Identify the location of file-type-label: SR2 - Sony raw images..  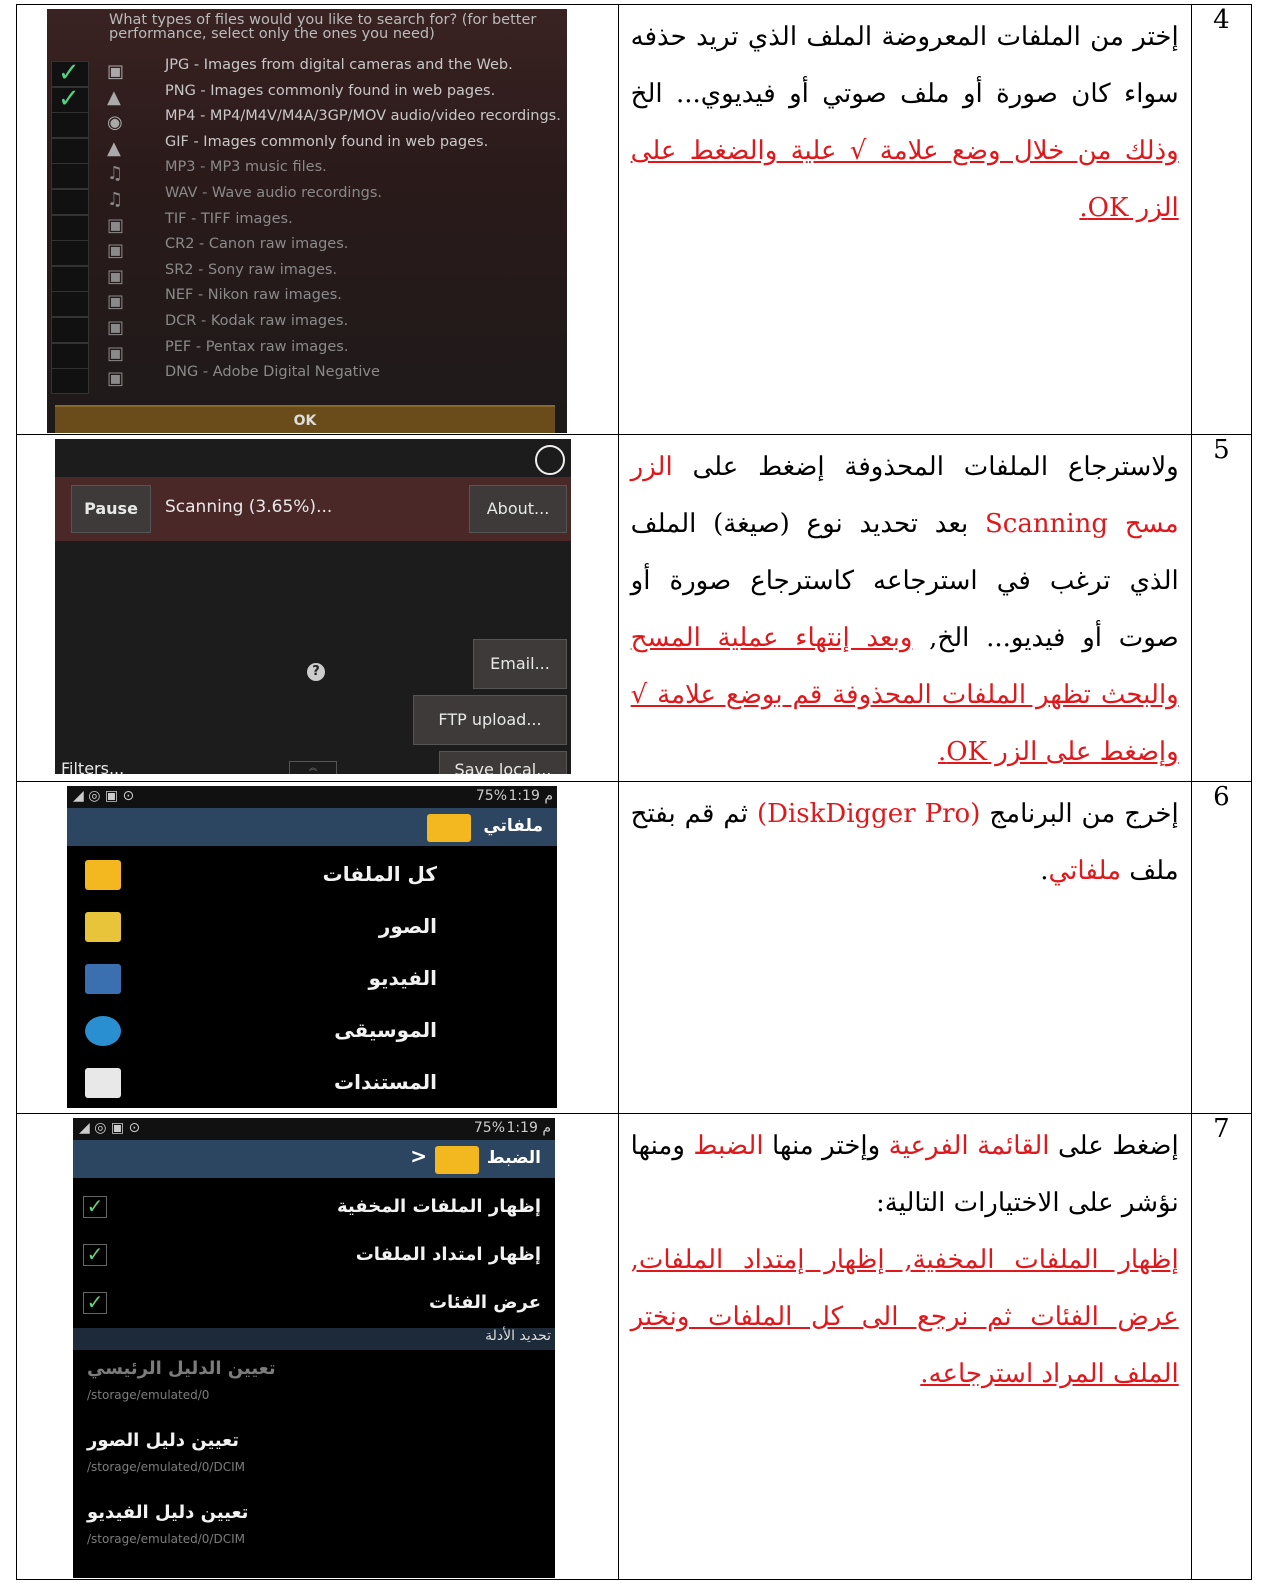
(251, 269).